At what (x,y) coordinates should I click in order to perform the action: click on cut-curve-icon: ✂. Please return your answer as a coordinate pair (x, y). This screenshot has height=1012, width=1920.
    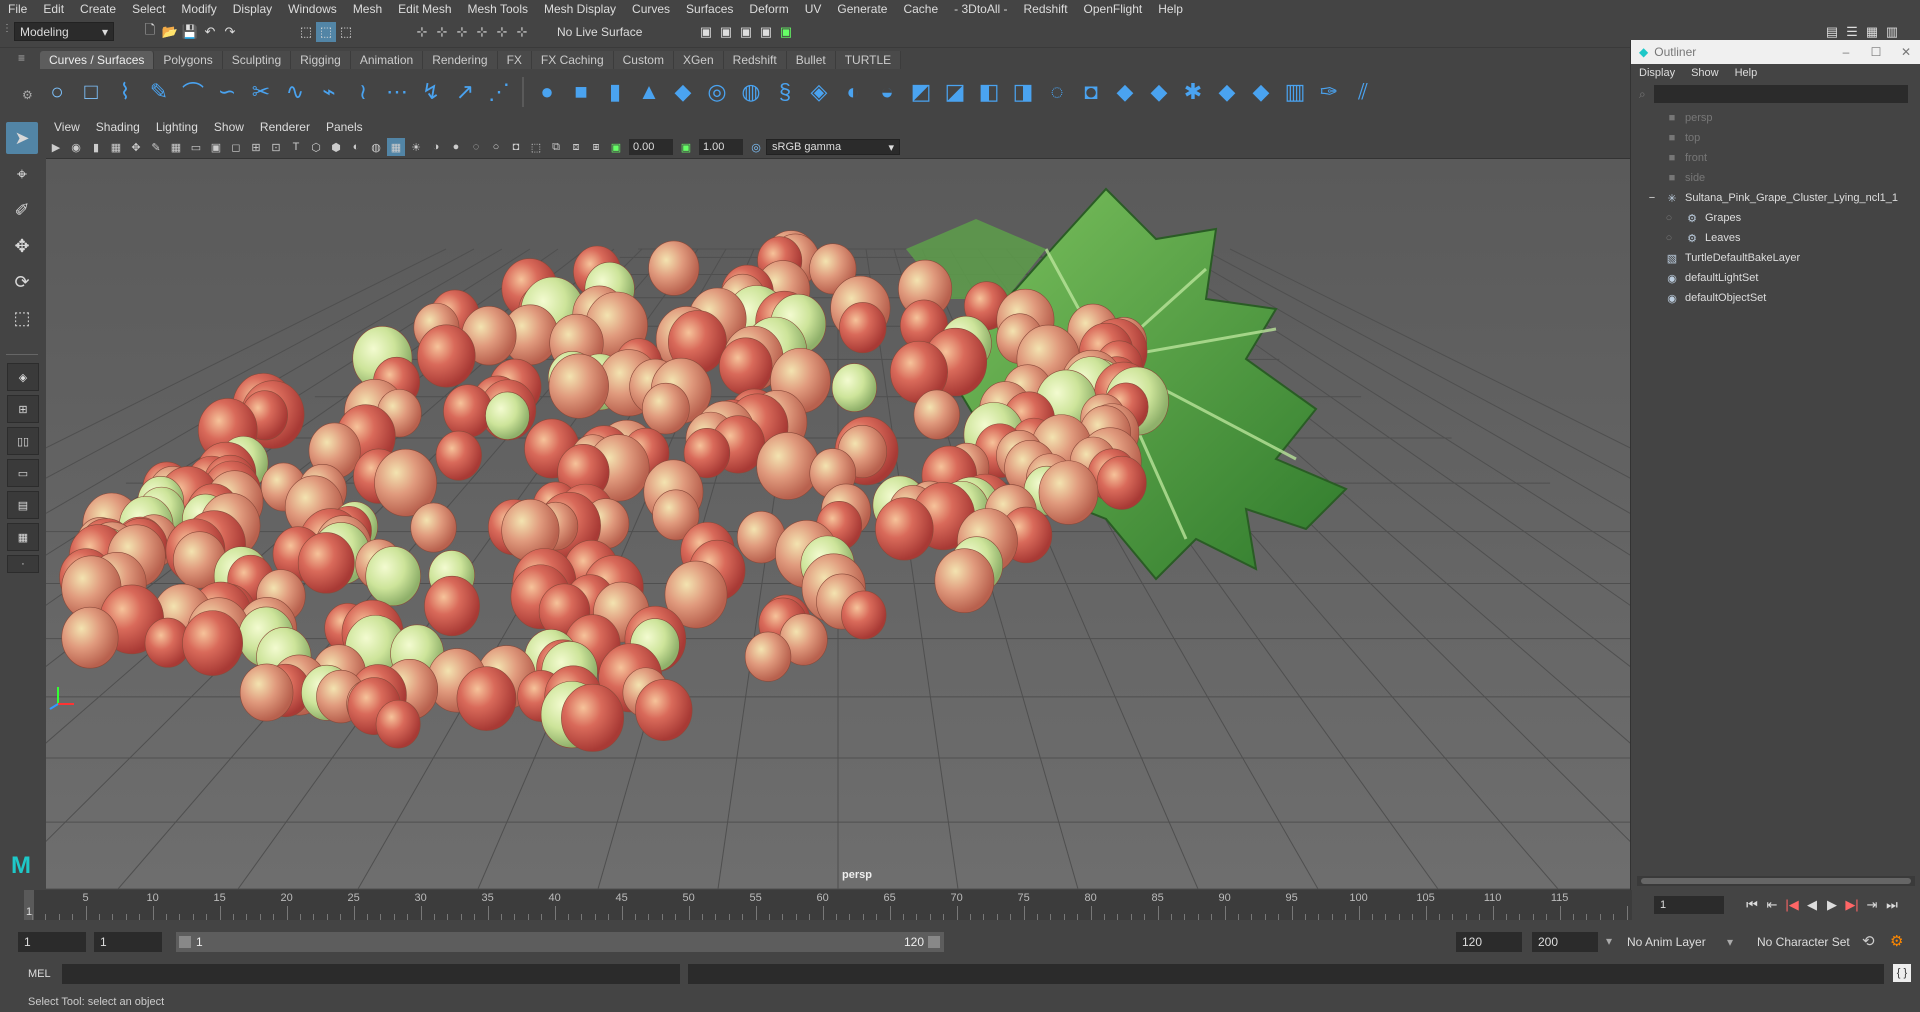
    Looking at the image, I should click on (261, 92).